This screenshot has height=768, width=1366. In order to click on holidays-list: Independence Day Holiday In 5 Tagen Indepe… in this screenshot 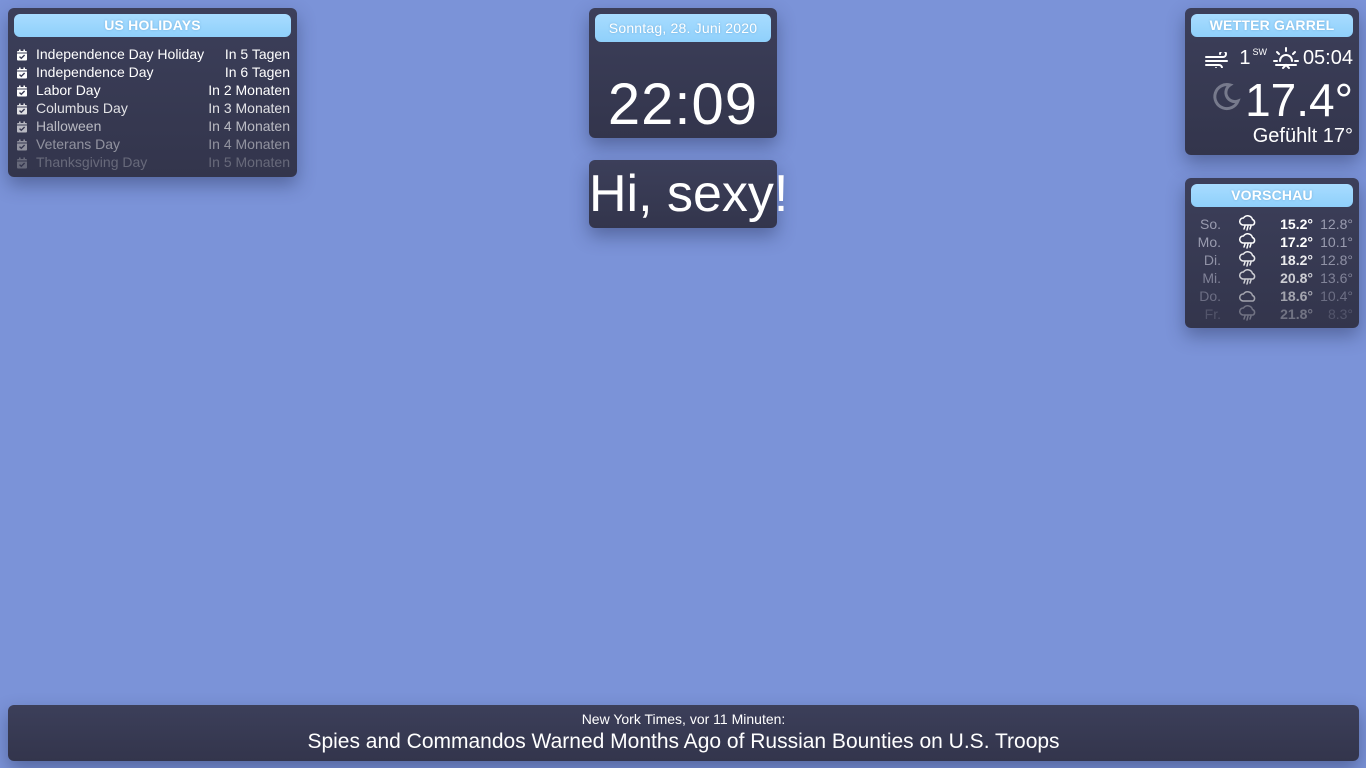, I will do `click(153, 108)`.